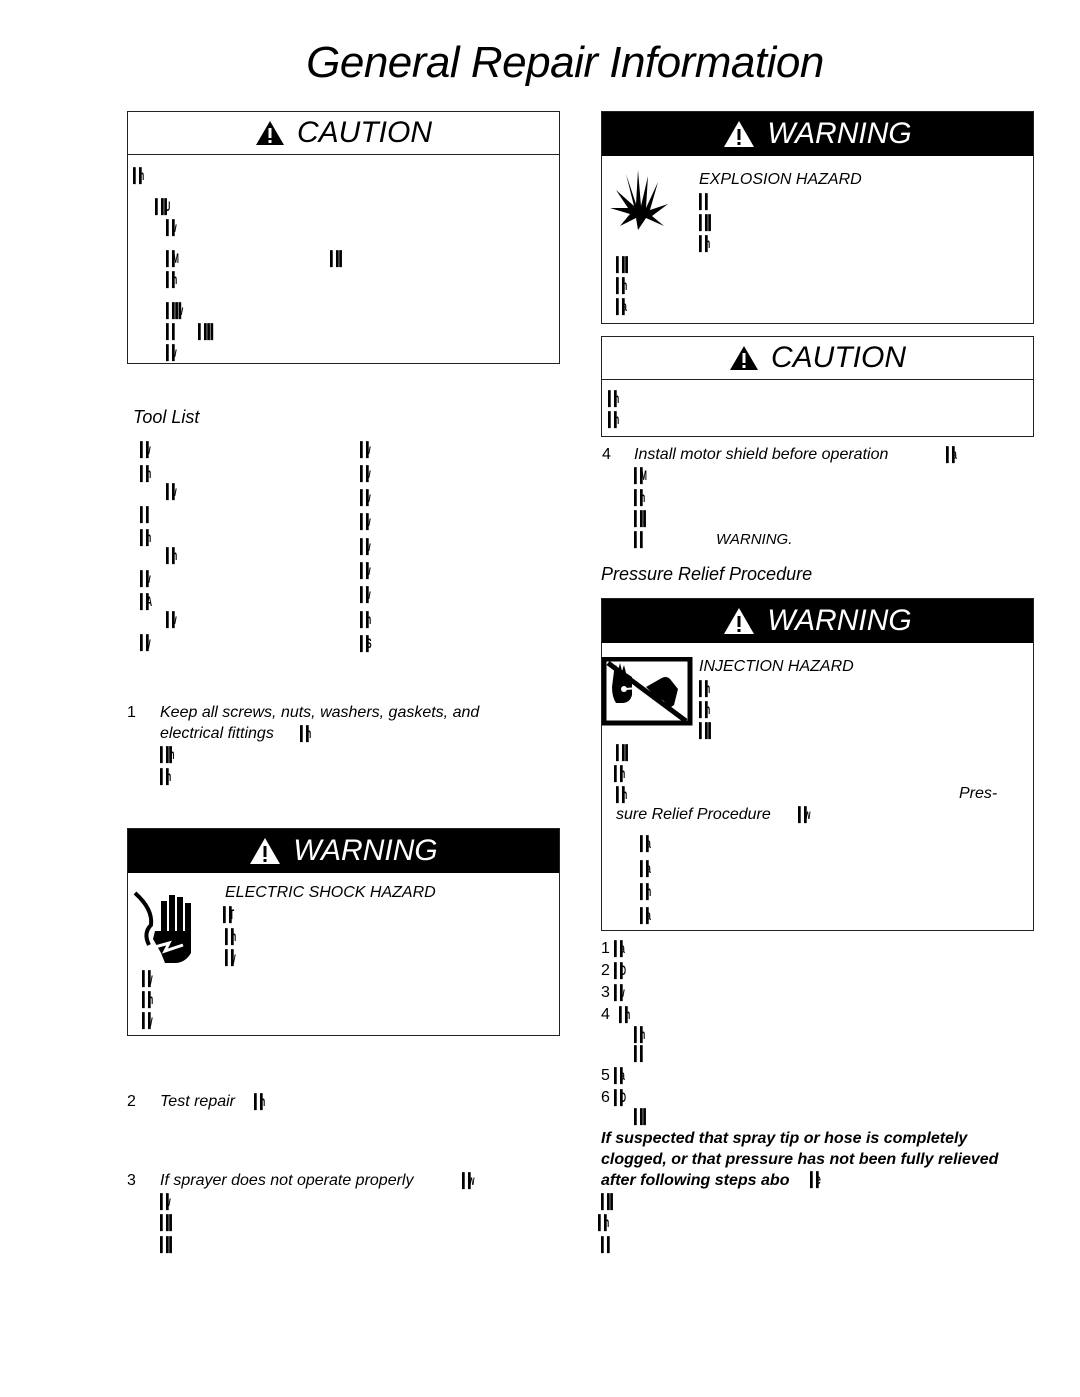 This screenshot has height=1397, width=1080. Describe the element at coordinates (603, 1222) in the screenshot. I see `note-text: ▌▐h` at that location.